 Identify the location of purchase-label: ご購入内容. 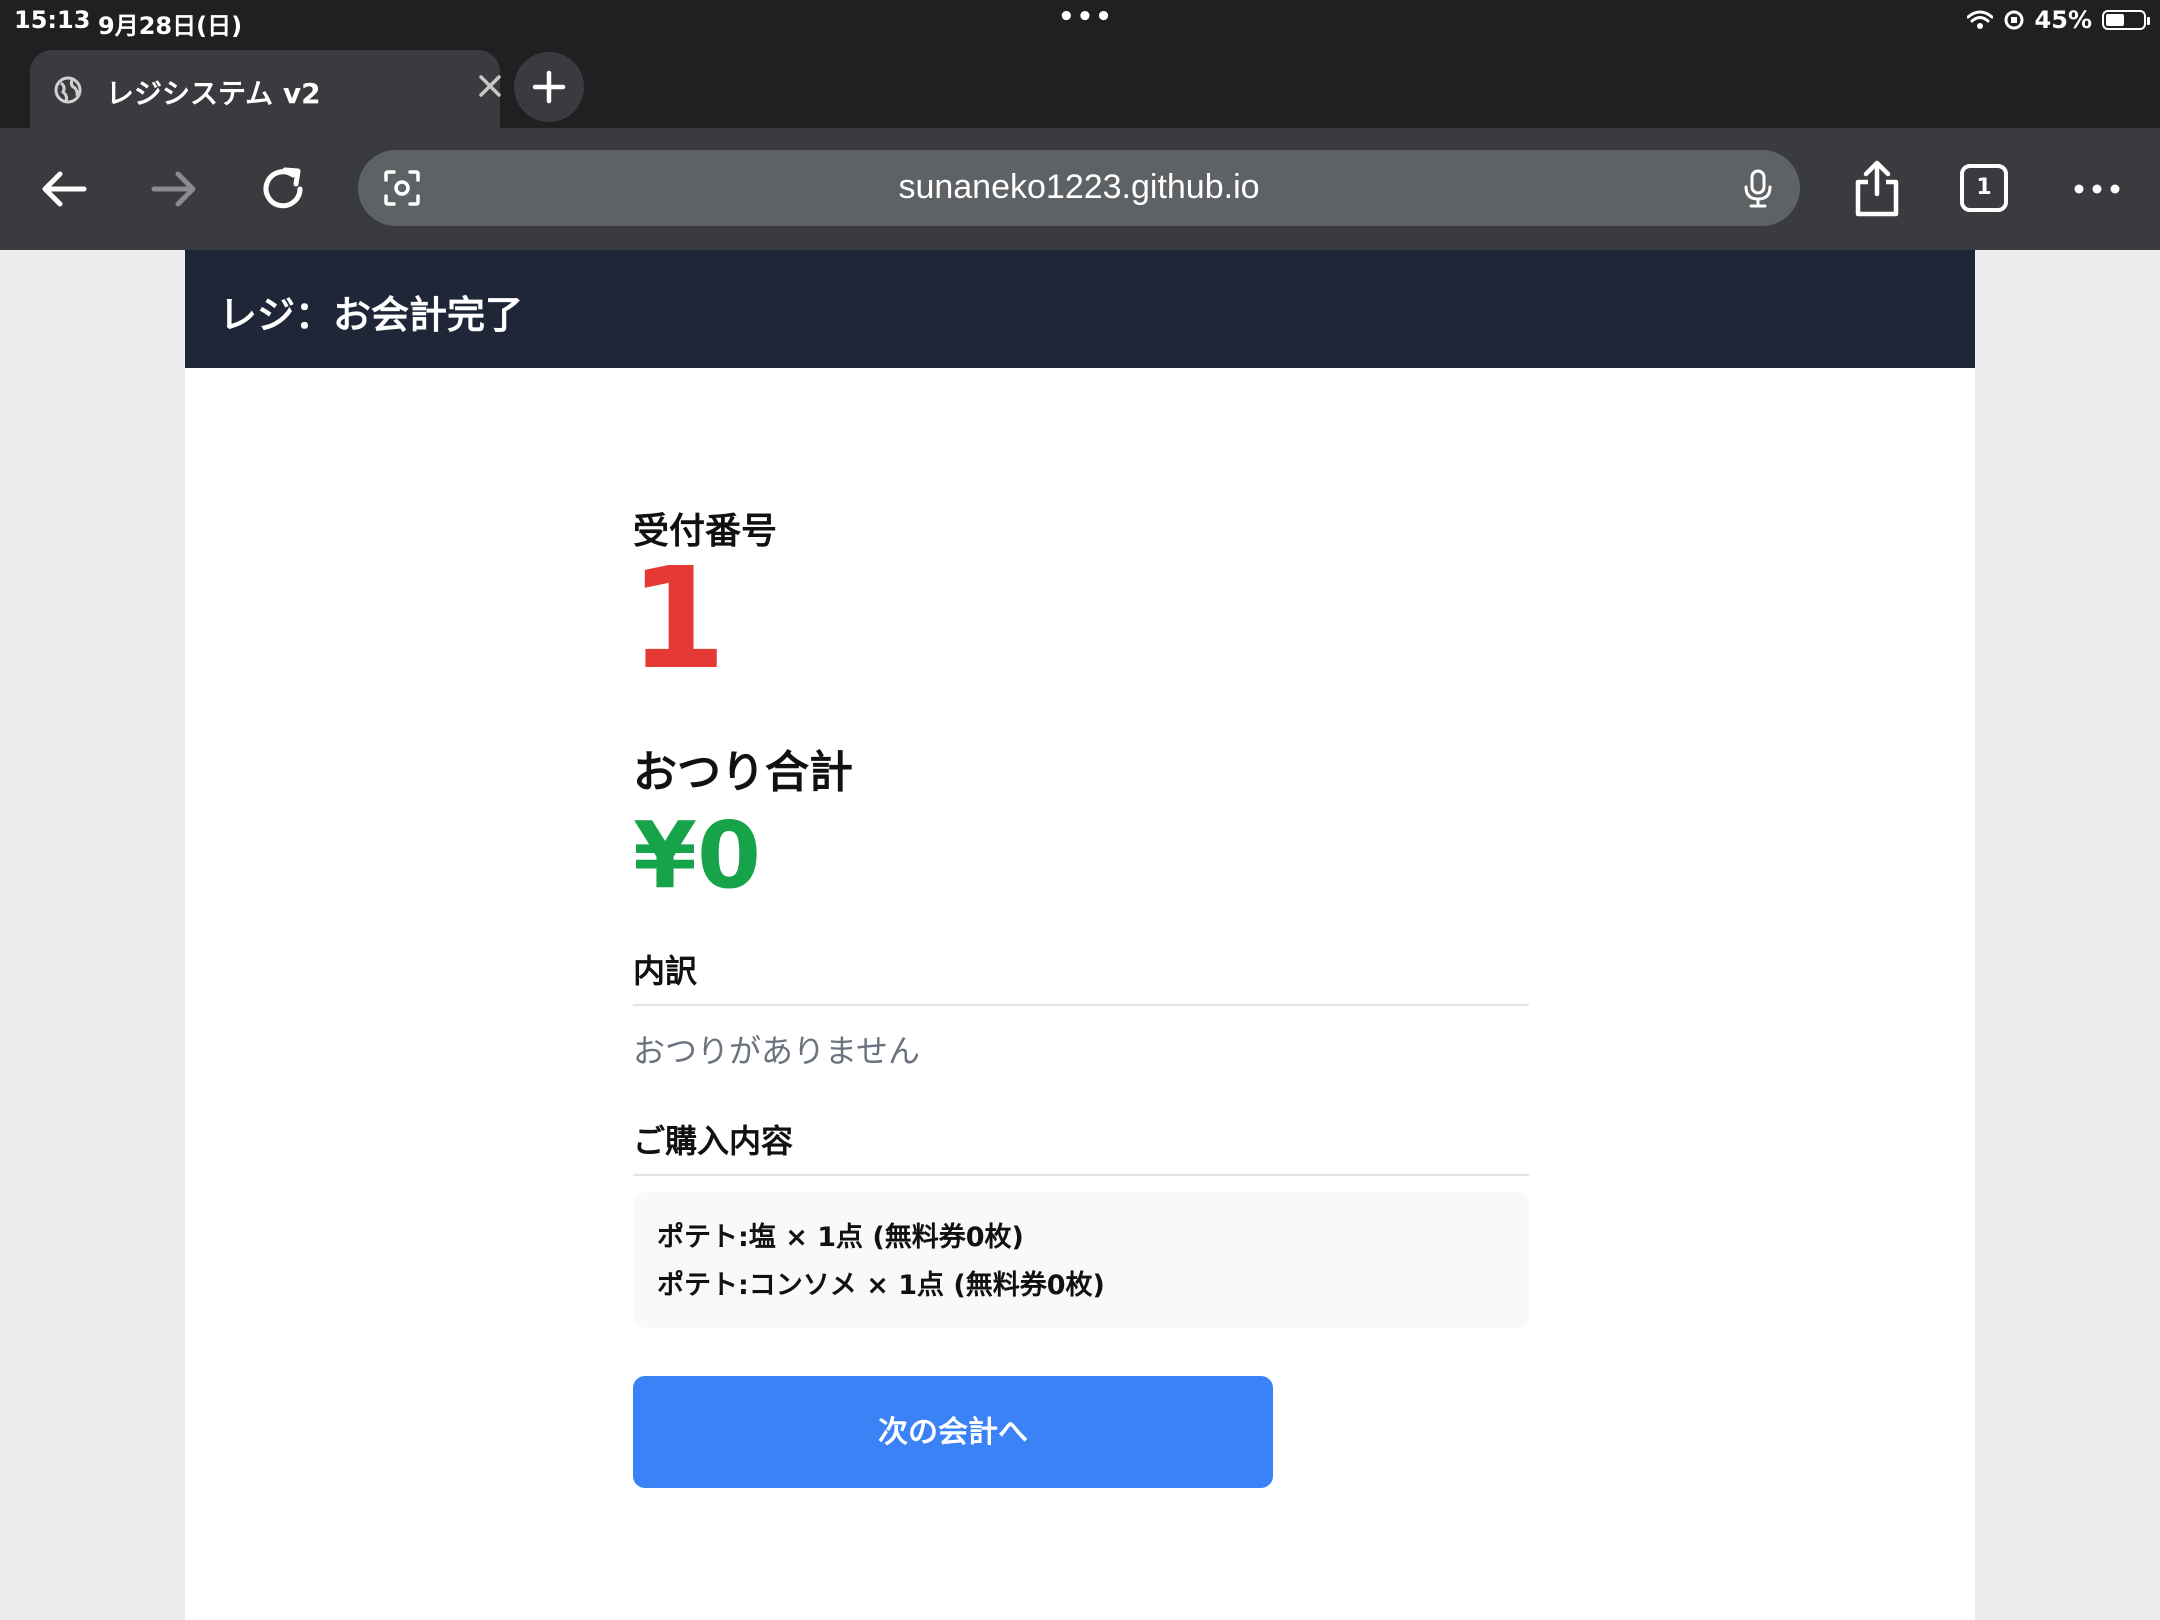
(713, 1141).